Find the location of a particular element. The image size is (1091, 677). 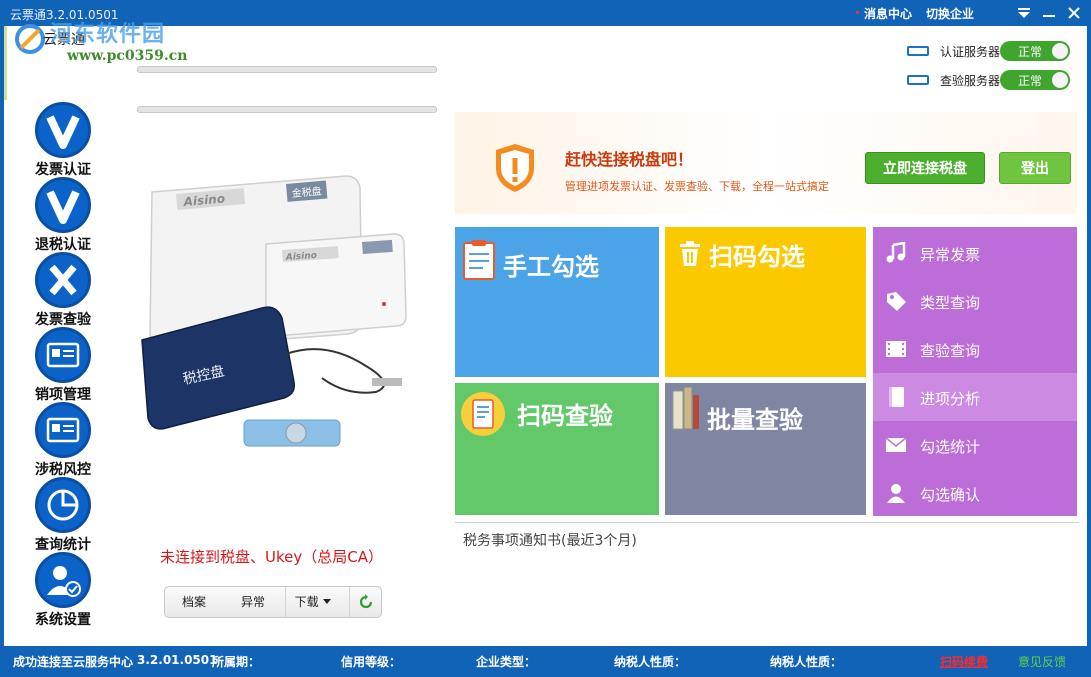

device-action-group: 档案 异常 下载 is located at coordinates (273, 602).